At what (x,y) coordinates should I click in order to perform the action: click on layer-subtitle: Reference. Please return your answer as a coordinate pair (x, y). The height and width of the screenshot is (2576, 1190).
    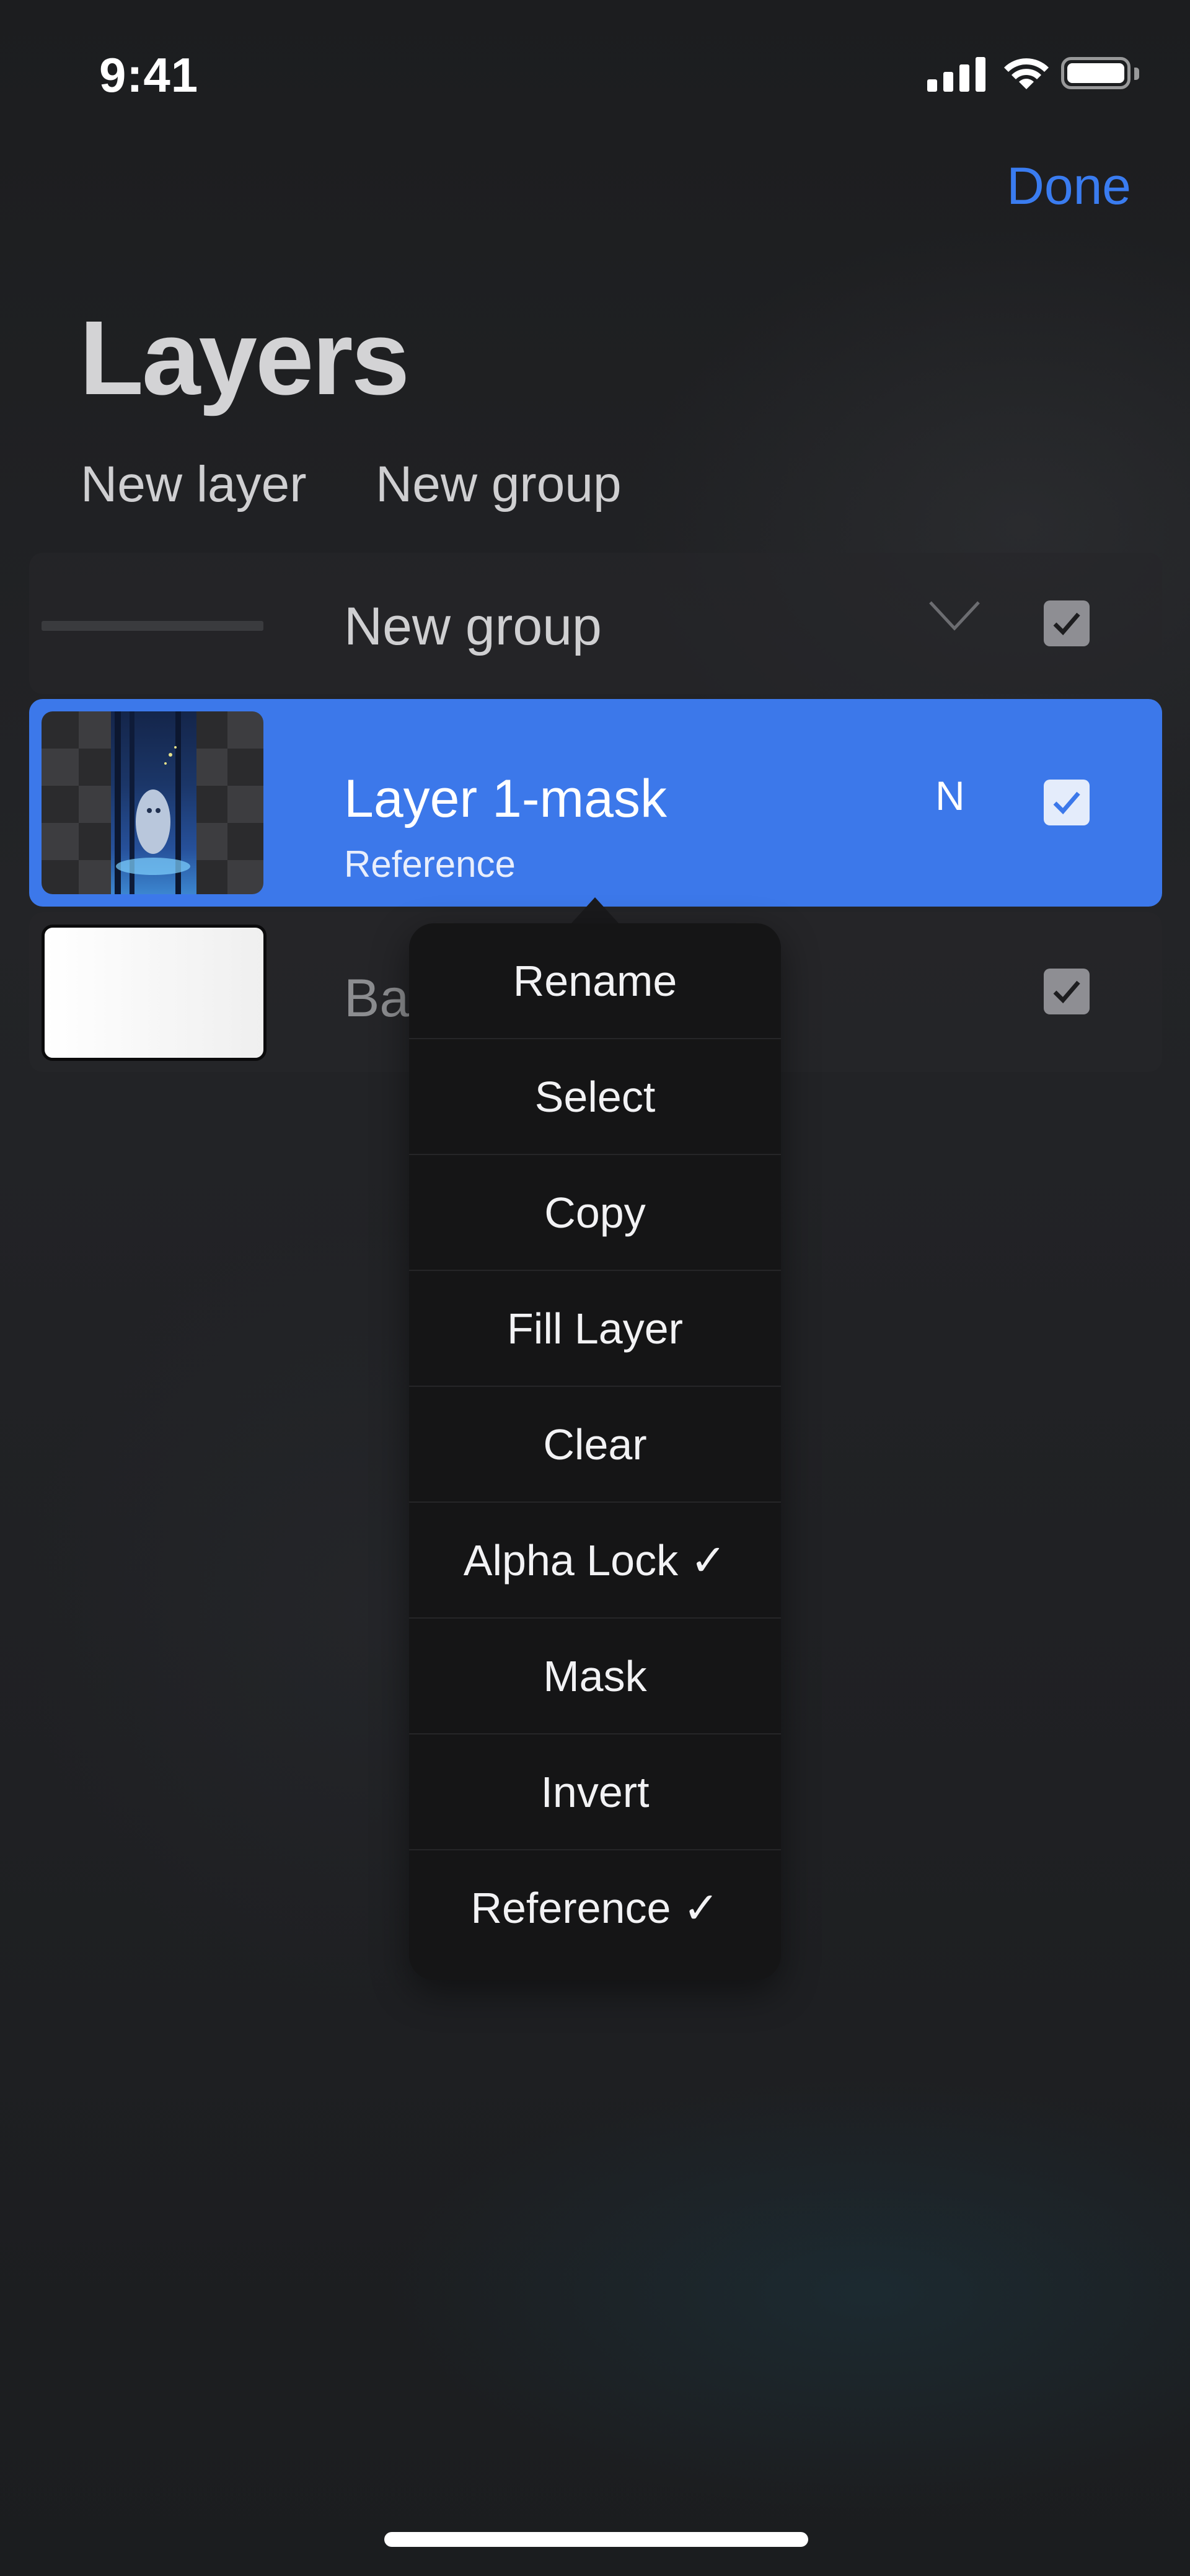
    Looking at the image, I should click on (430, 864).